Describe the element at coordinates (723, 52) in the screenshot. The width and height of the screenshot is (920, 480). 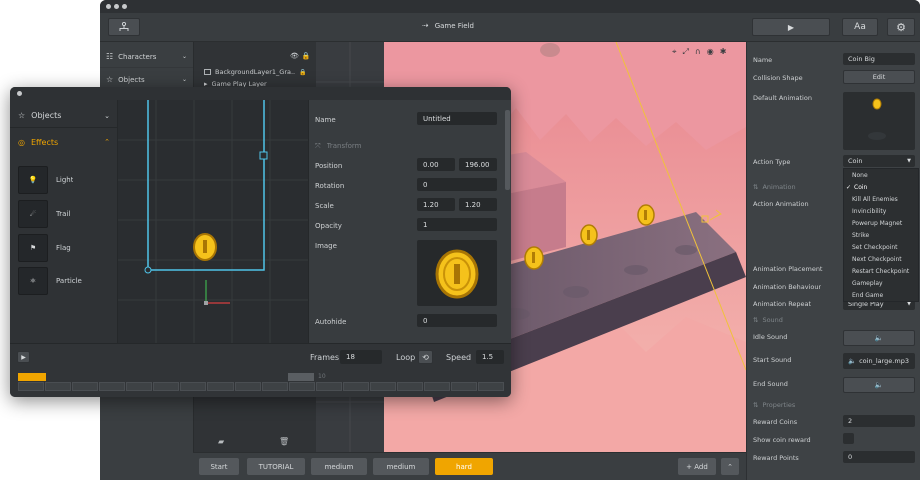
I see `bug-icon: ✱` at that location.